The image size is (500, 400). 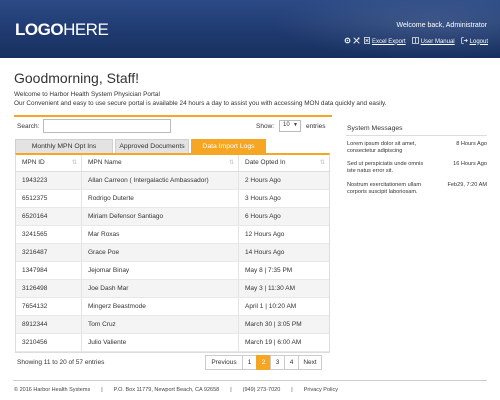 What do you see at coordinates (438, 42) in the screenshot?
I see `user-manual-link: User Manual` at bounding box center [438, 42].